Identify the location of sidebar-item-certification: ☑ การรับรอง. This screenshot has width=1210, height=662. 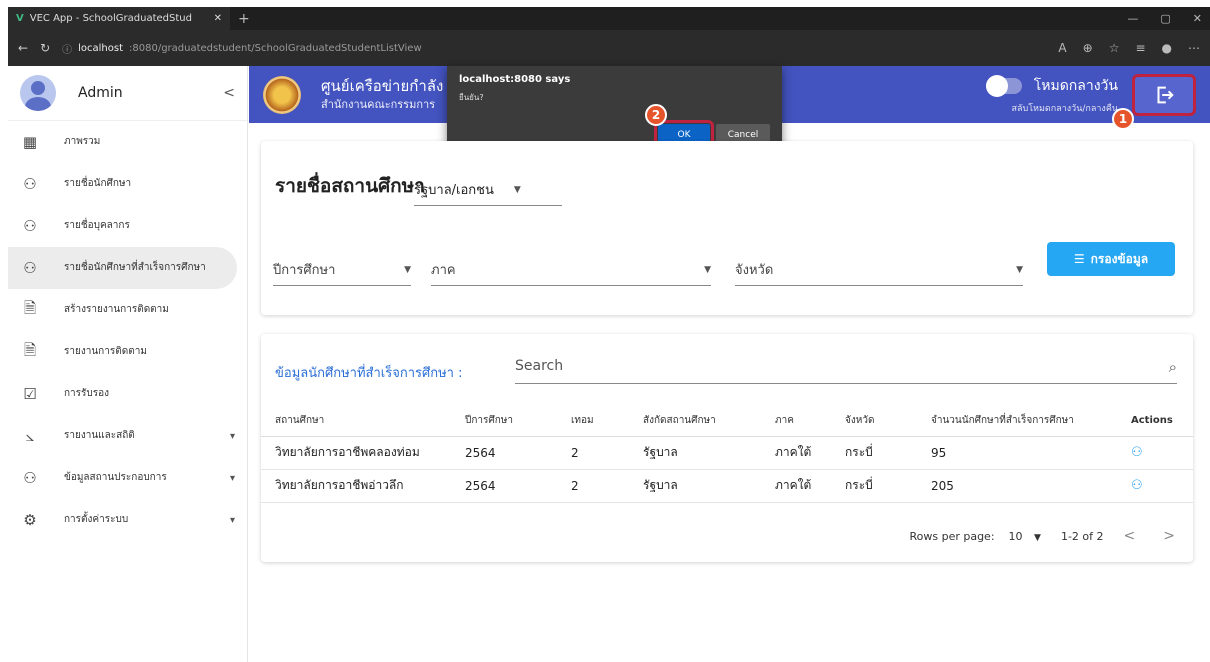
(127, 394).